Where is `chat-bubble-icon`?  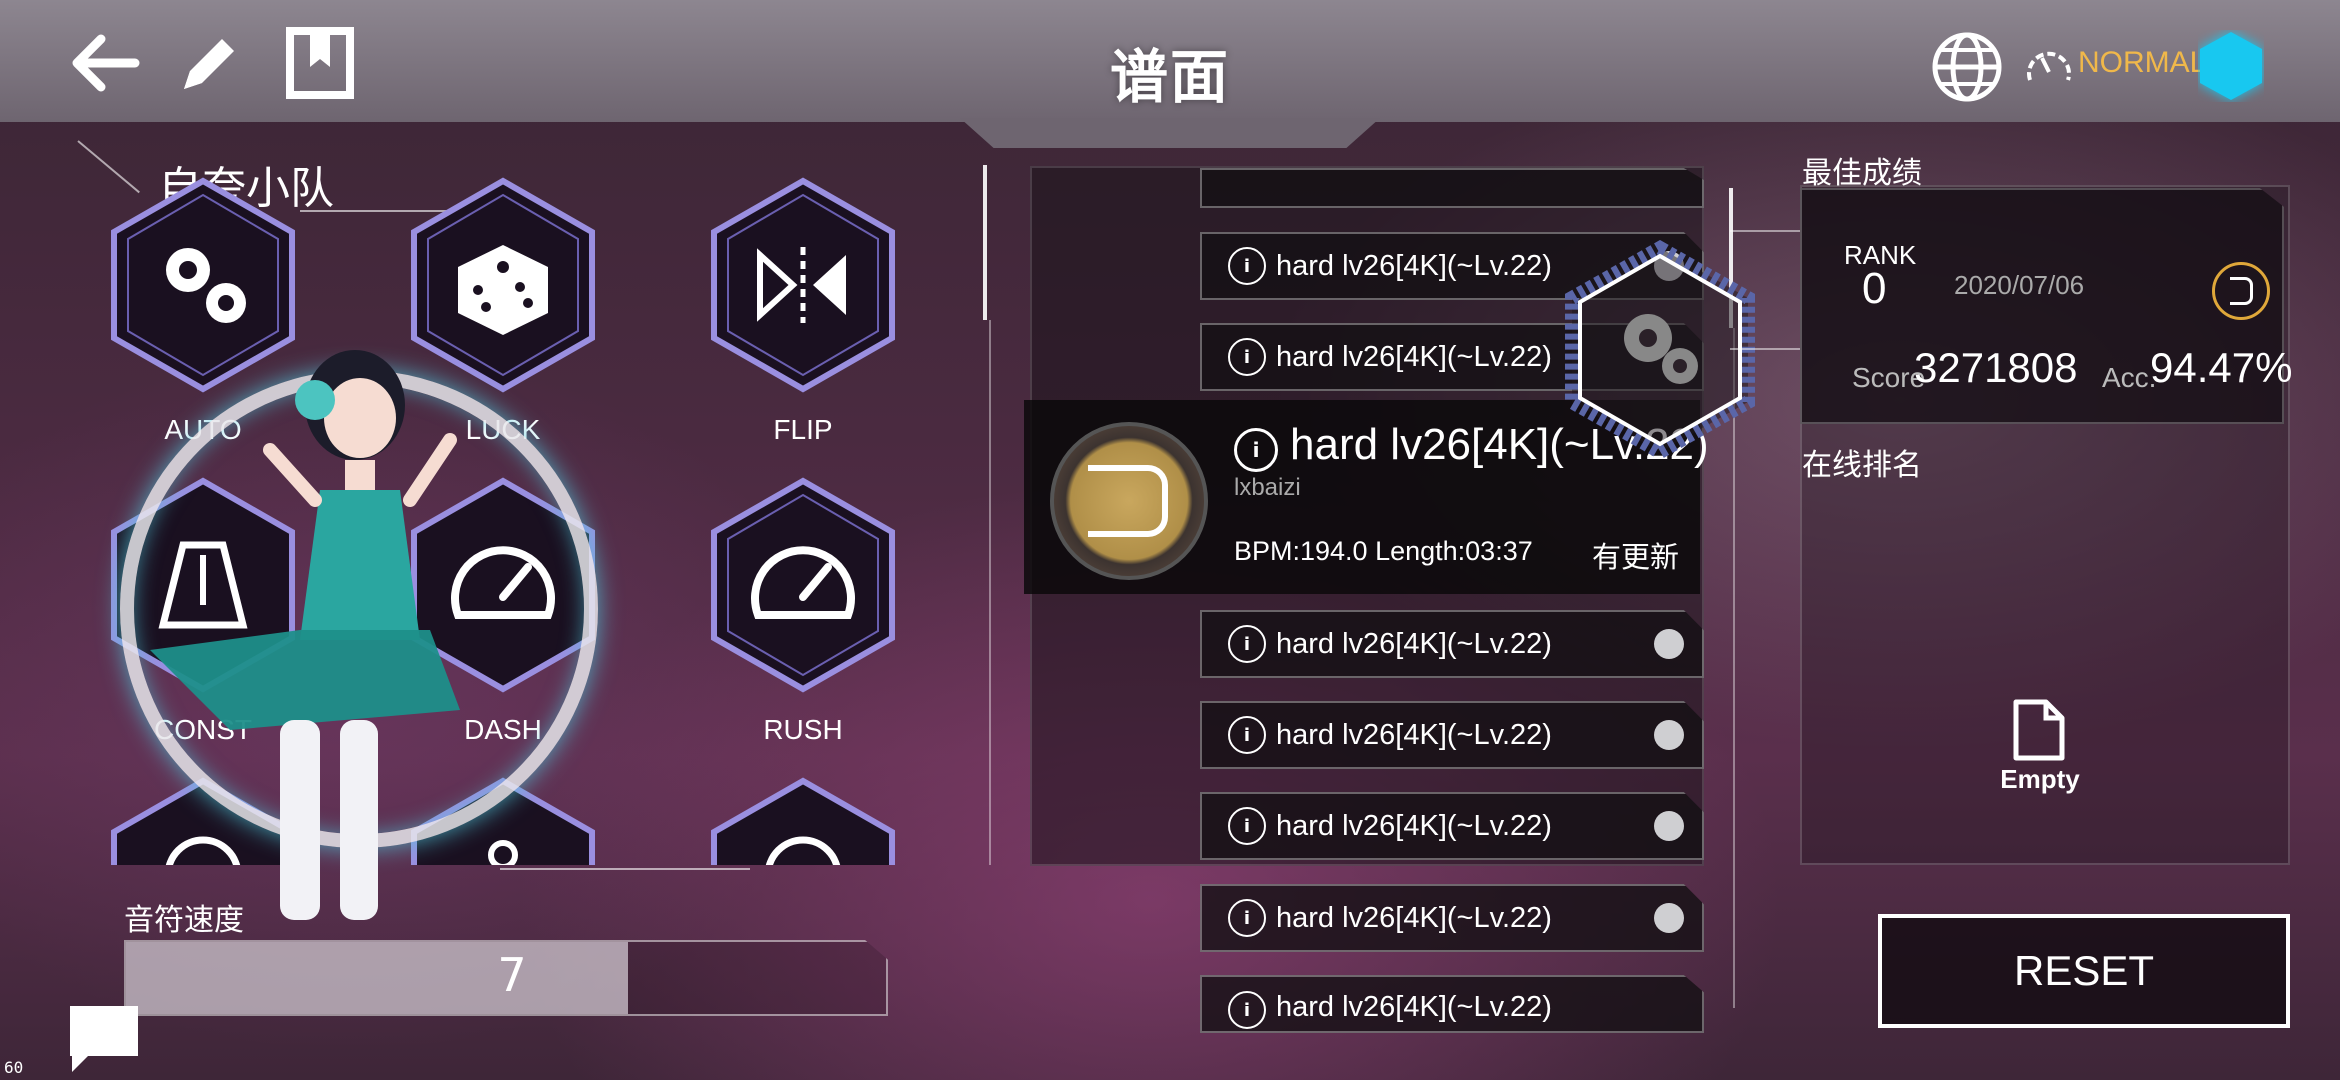
chat-bubble-icon is located at coordinates (104, 1039).